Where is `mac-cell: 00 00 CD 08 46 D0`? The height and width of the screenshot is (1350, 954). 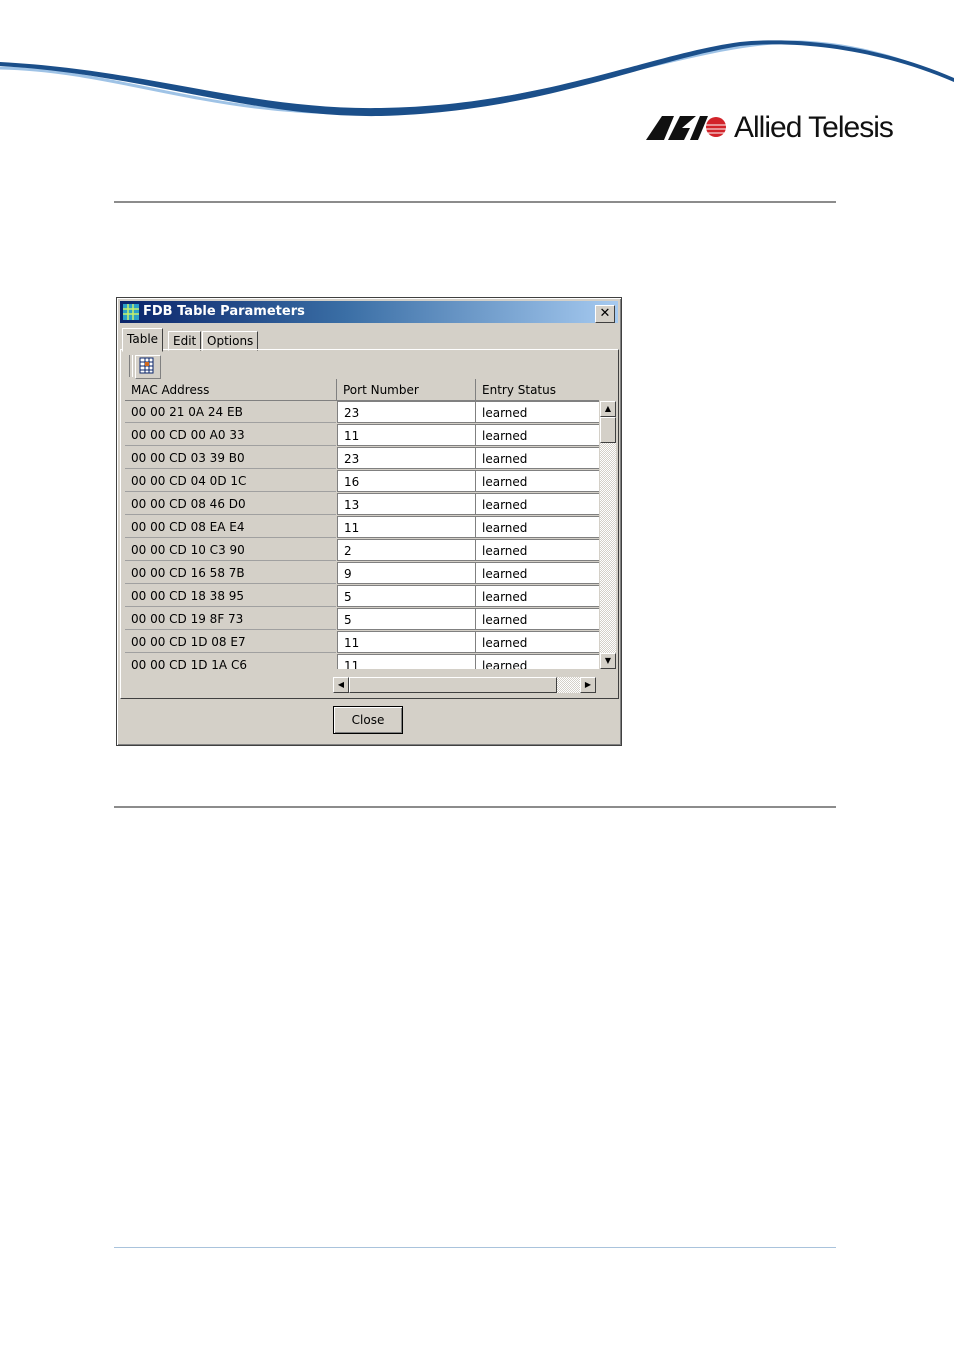 mac-cell: 00 00 CD 08 46 D0 is located at coordinates (230, 504).